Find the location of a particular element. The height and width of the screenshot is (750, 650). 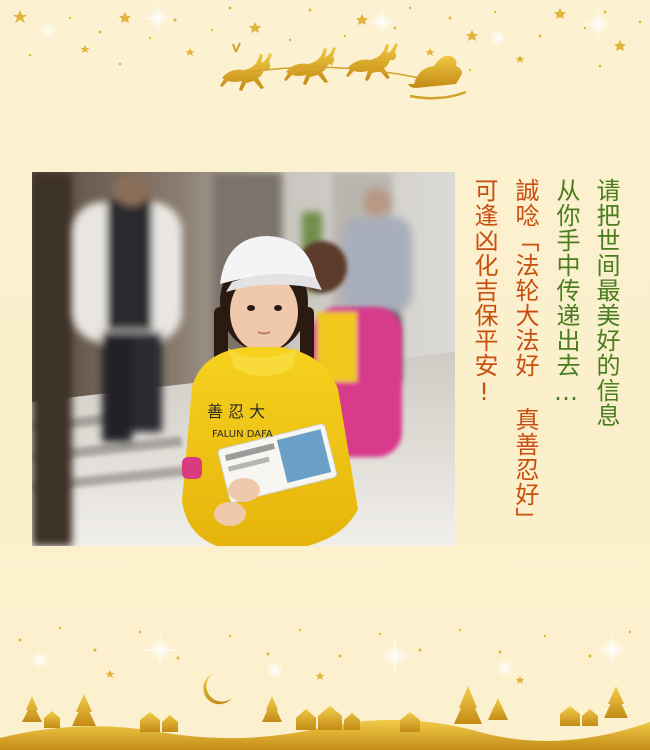

jacket-text-2: FALUN DAFA is located at coordinates (242, 434).